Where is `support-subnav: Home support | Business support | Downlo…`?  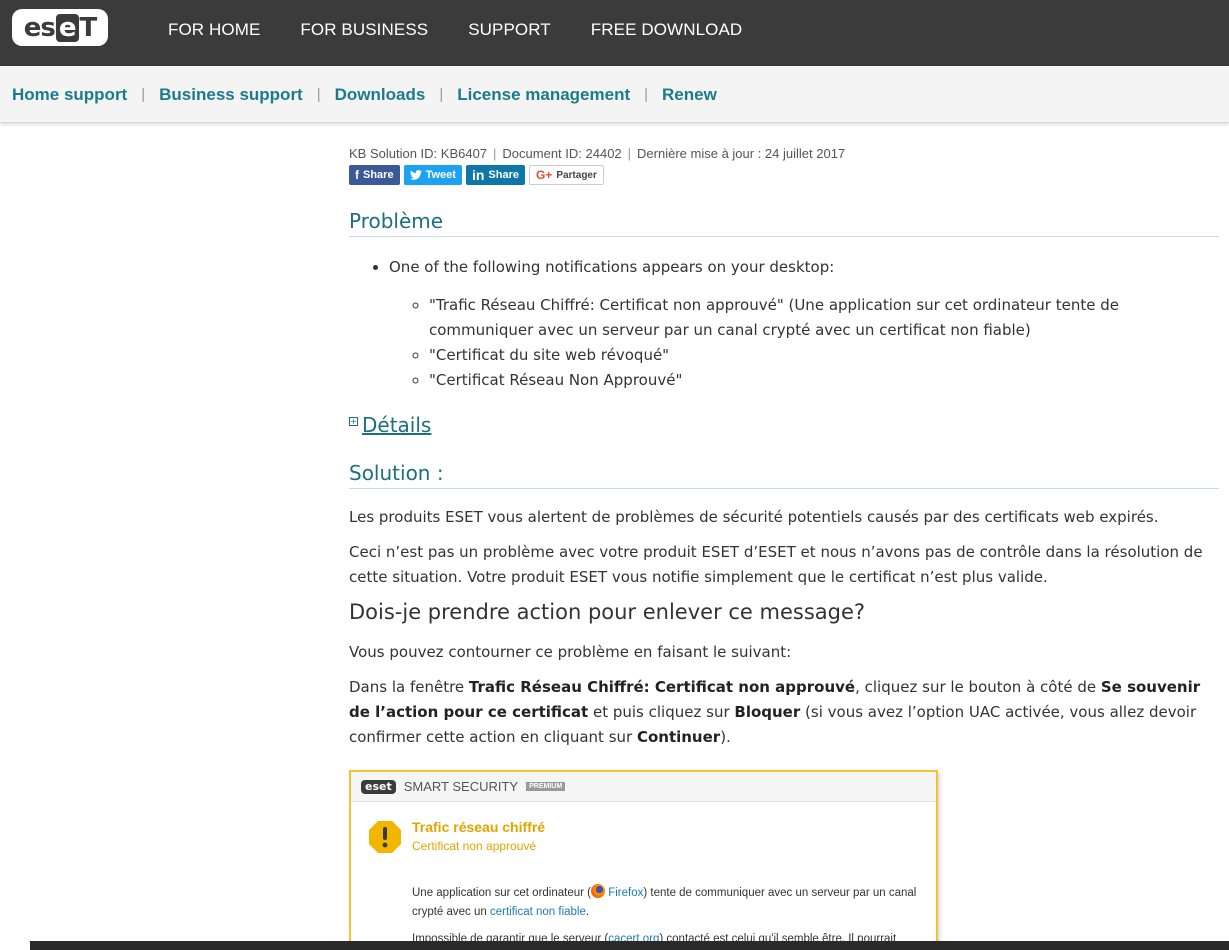
support-subnav: Home support | Business support | Downlo… is located at coordinates (614, 94).